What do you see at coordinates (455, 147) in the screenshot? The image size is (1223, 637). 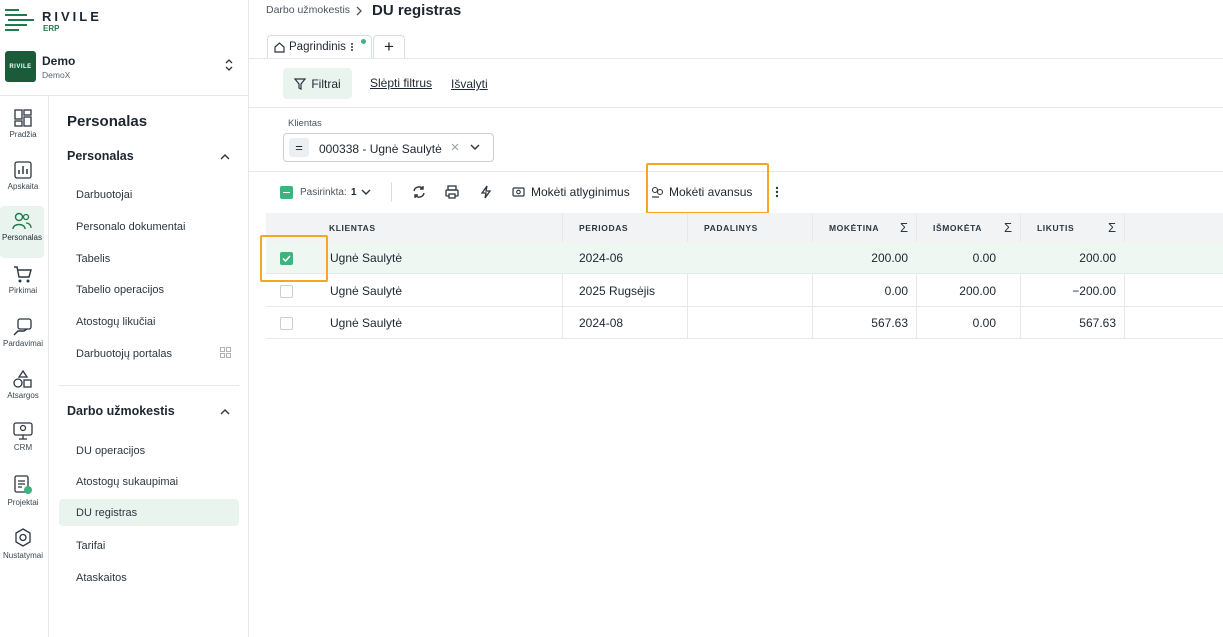 I see `clear-icon` at bounding box center [455, 147].